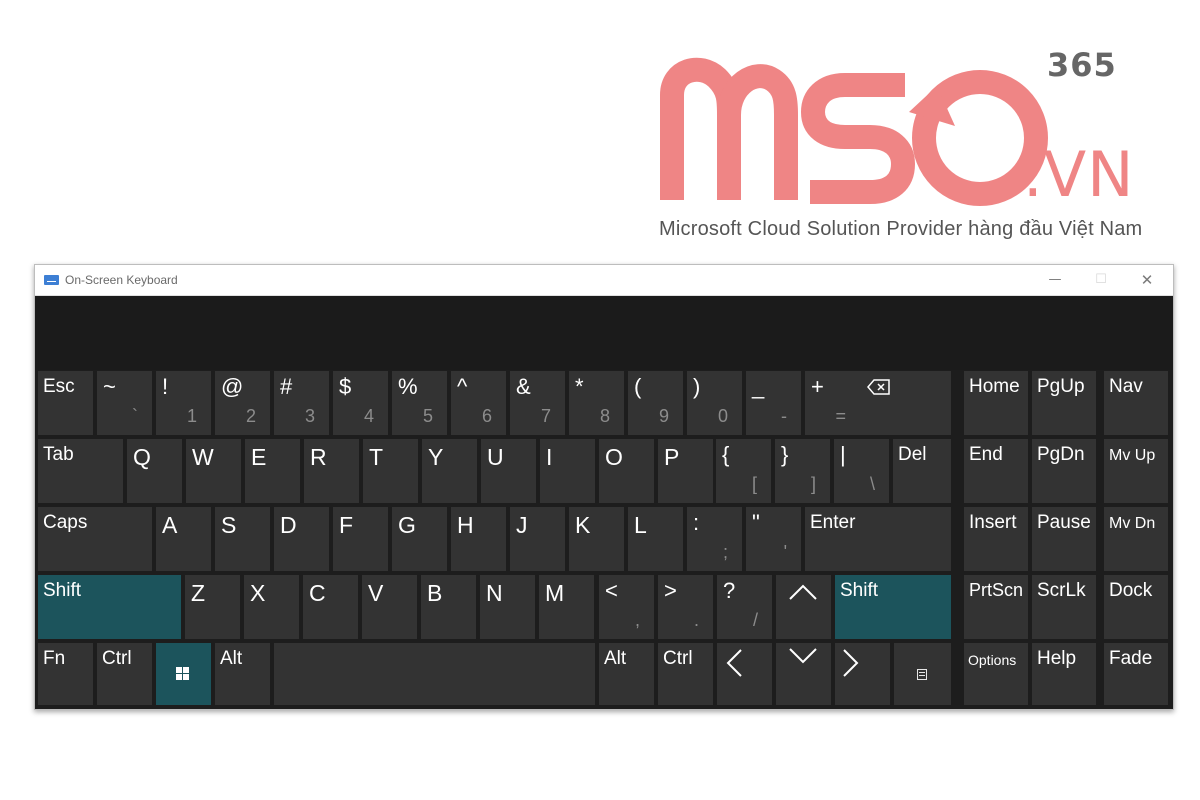  Describe the element at coordinates (389, 607) in the screenshot. I see `key-letter-v: V` at that location.